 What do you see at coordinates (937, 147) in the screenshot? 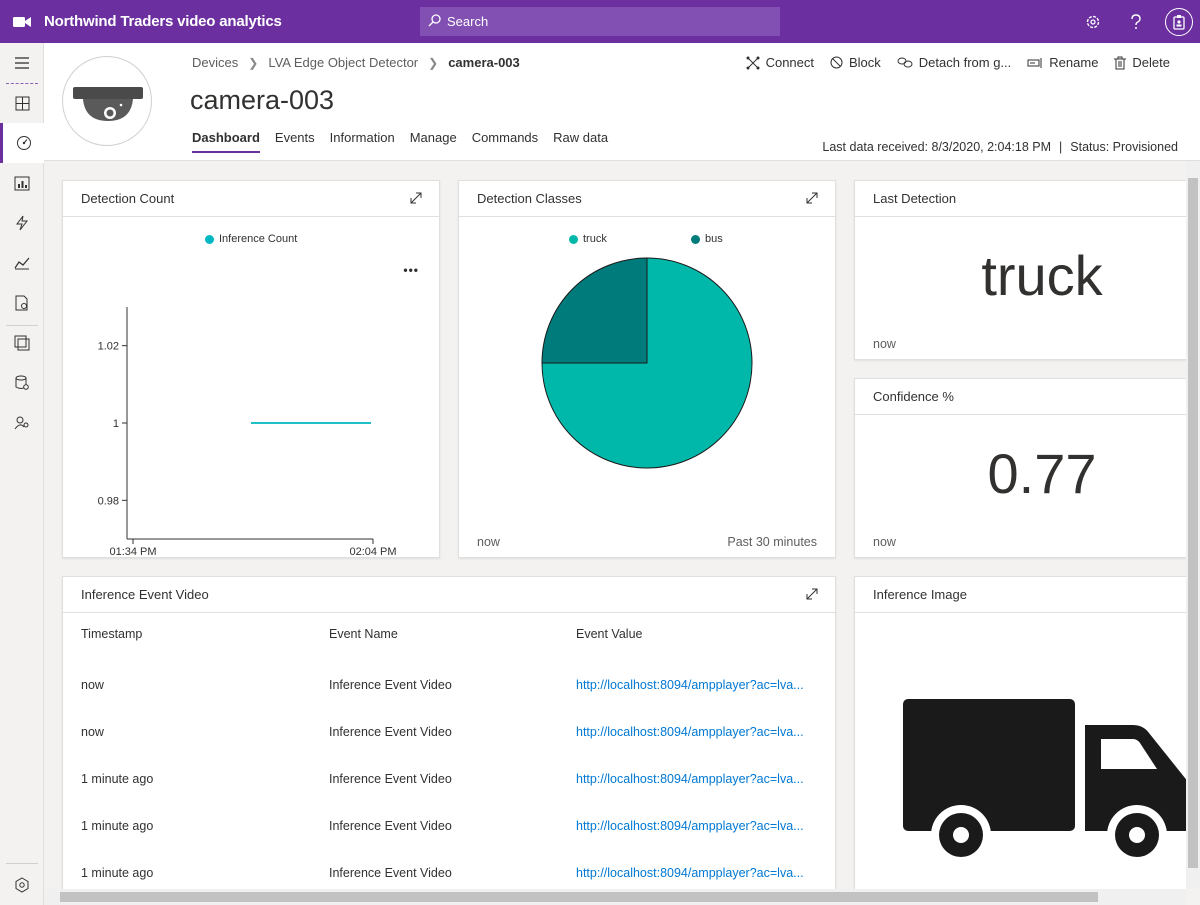
I see `last-data-received: Last data received: 8/3/2020, 2:04:18 PM` at bounding box center [937, 147].